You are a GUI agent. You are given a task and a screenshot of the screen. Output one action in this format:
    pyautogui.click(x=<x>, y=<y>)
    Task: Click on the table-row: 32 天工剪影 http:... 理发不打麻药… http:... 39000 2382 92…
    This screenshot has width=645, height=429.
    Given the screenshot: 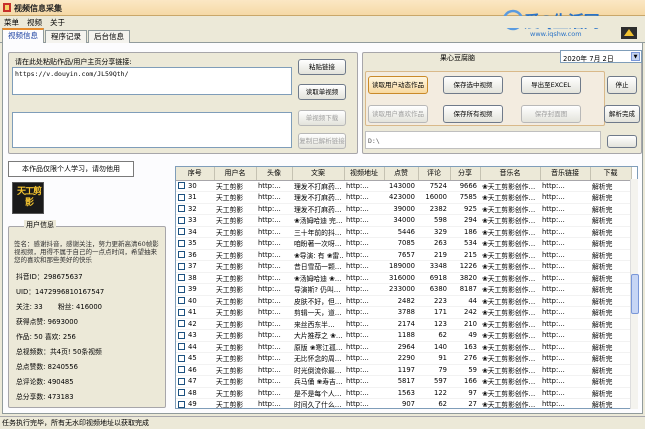 What is the action you would take?
    pyautogui.click(x=403, y=209)
    